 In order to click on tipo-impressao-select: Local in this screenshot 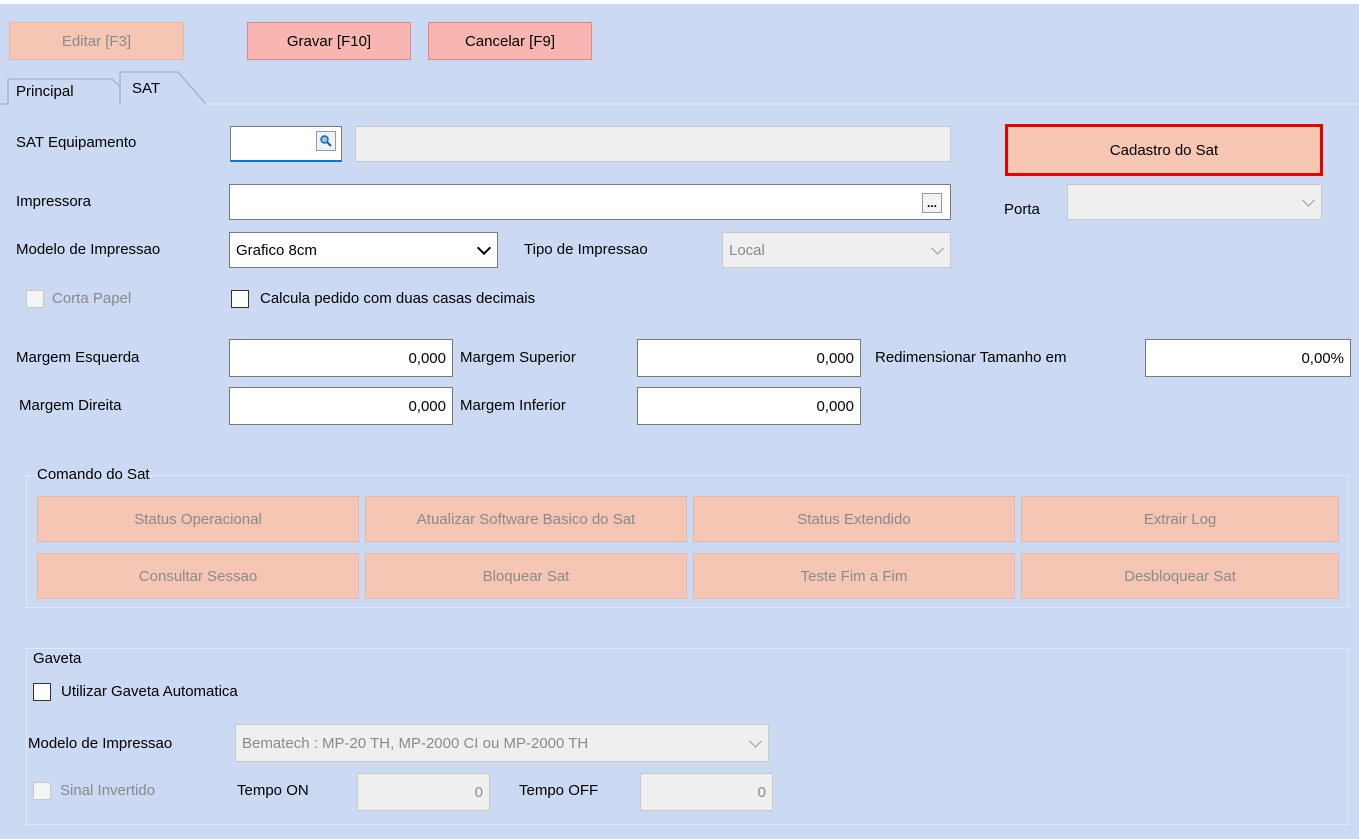, I will do `click(836, 250)`.